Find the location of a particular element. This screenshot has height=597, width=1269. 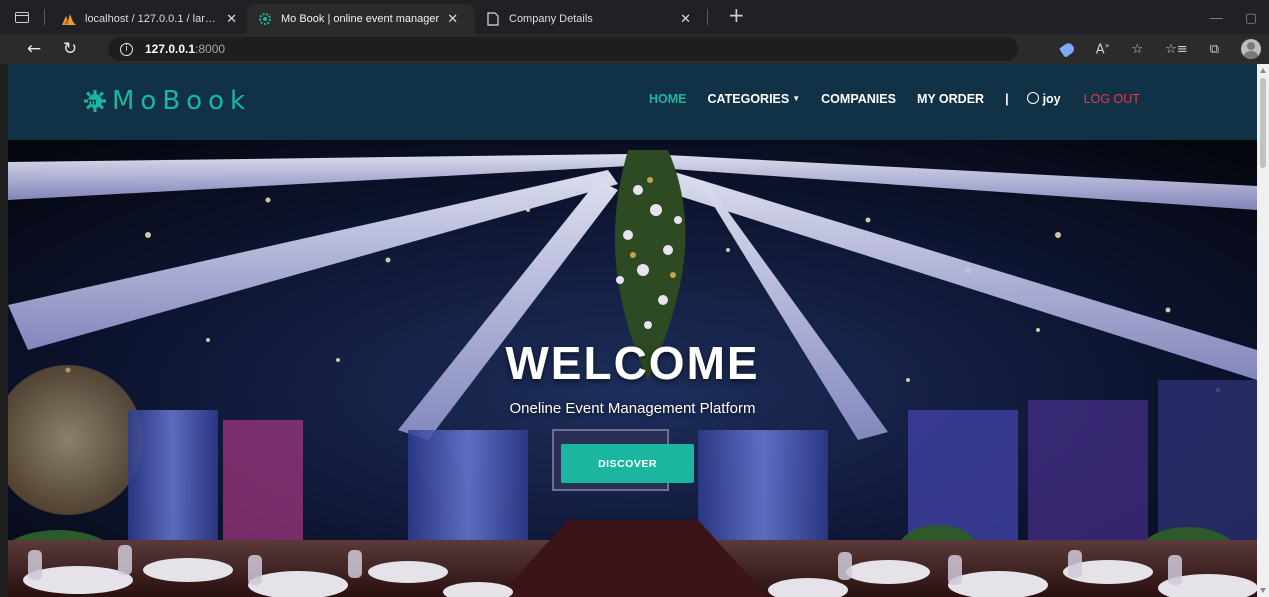

favorites-icon: ☆≡ is located at coordinates (1176, 49).